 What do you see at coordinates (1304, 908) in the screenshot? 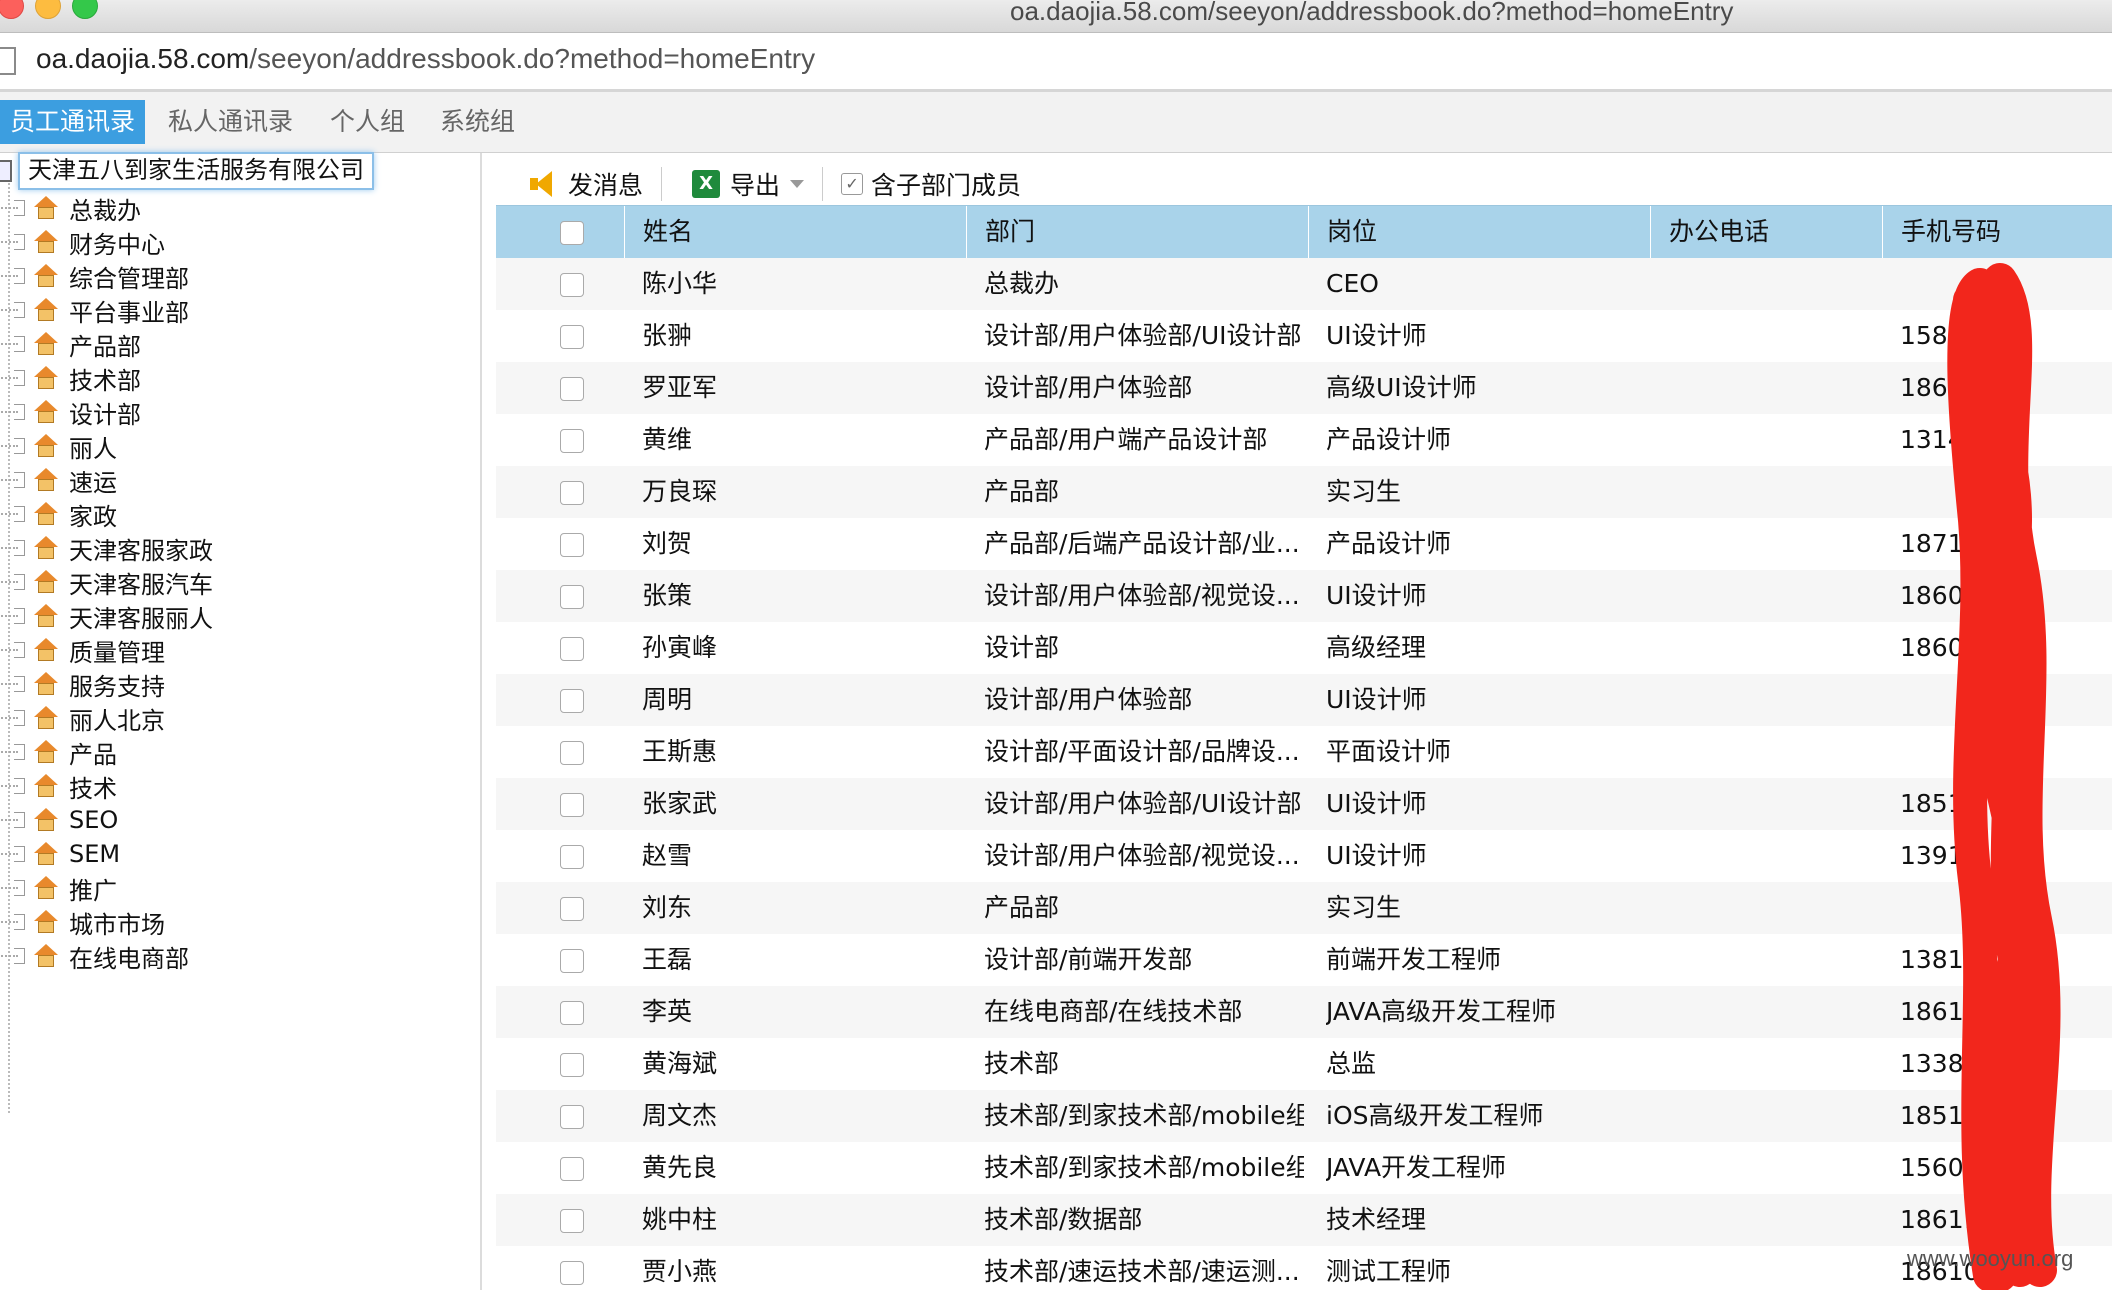
I see `table-row: 刘东 产品部 实习生` at bounding box center [1304, 908].